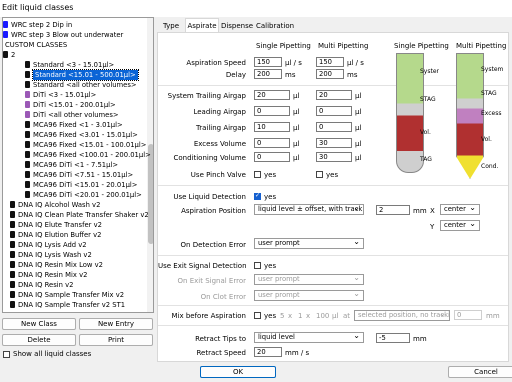  Describe the element at coordinates (48, 275) in the screenshot. I see `tree-item: DNA IQ Resin Mix v2` at that location.